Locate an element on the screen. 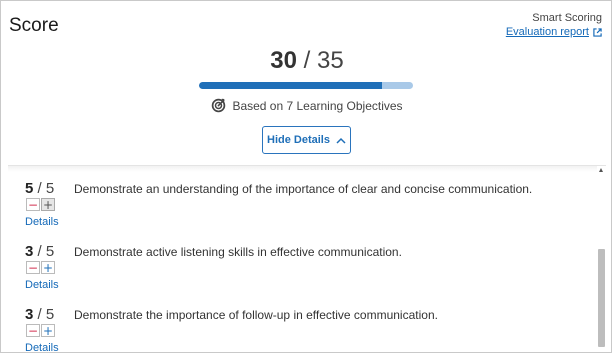 The image size is (612, 353). objective-score: 5 / 5 is located at coordinates (39, 188).